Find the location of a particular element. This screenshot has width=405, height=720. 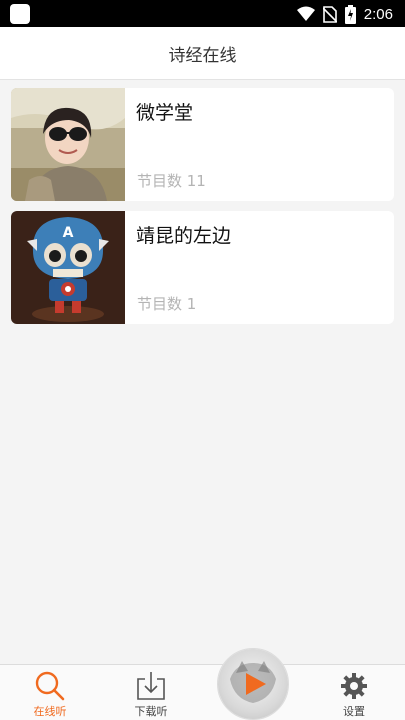

tab-download: 下载听 is located at coordinates (151, 692).